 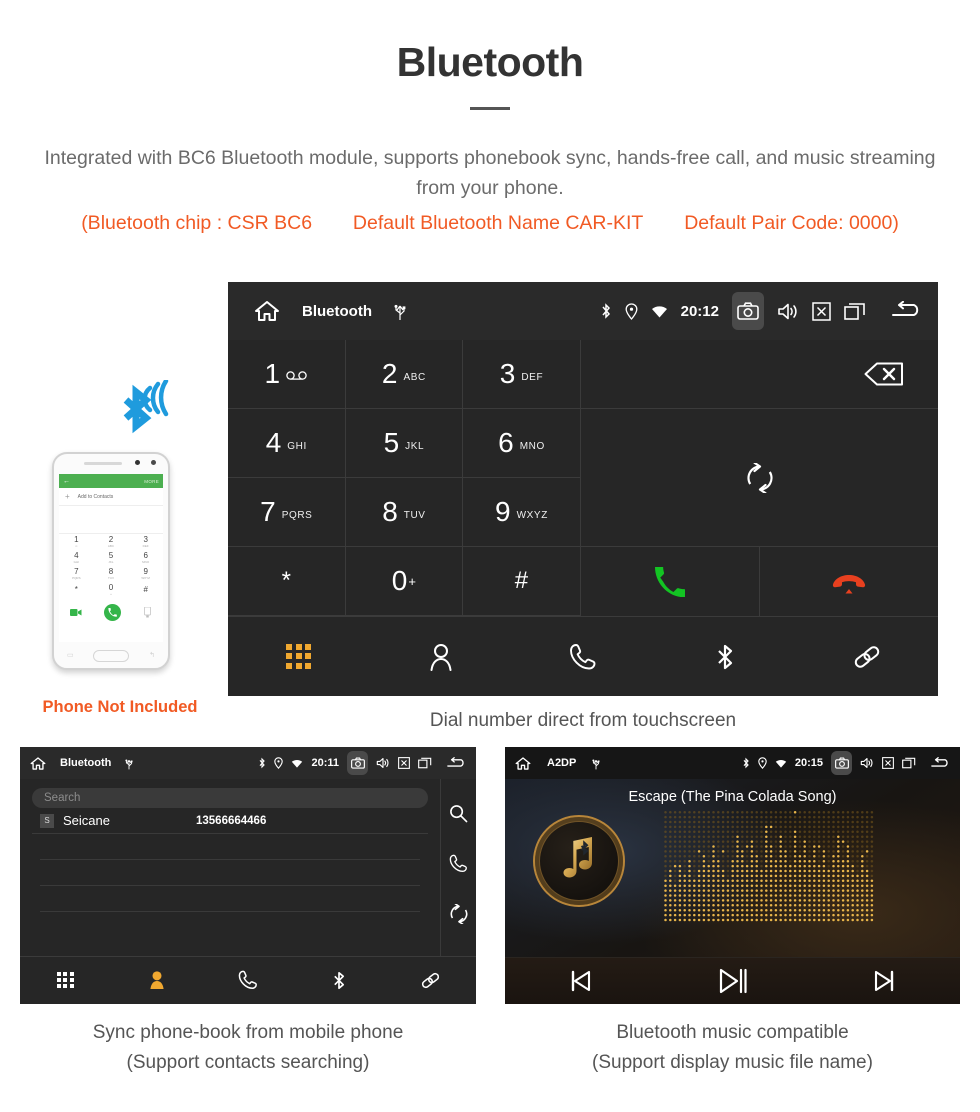 I want to click on dial-key-2: 2 ABC, so click(x=404, y=374).